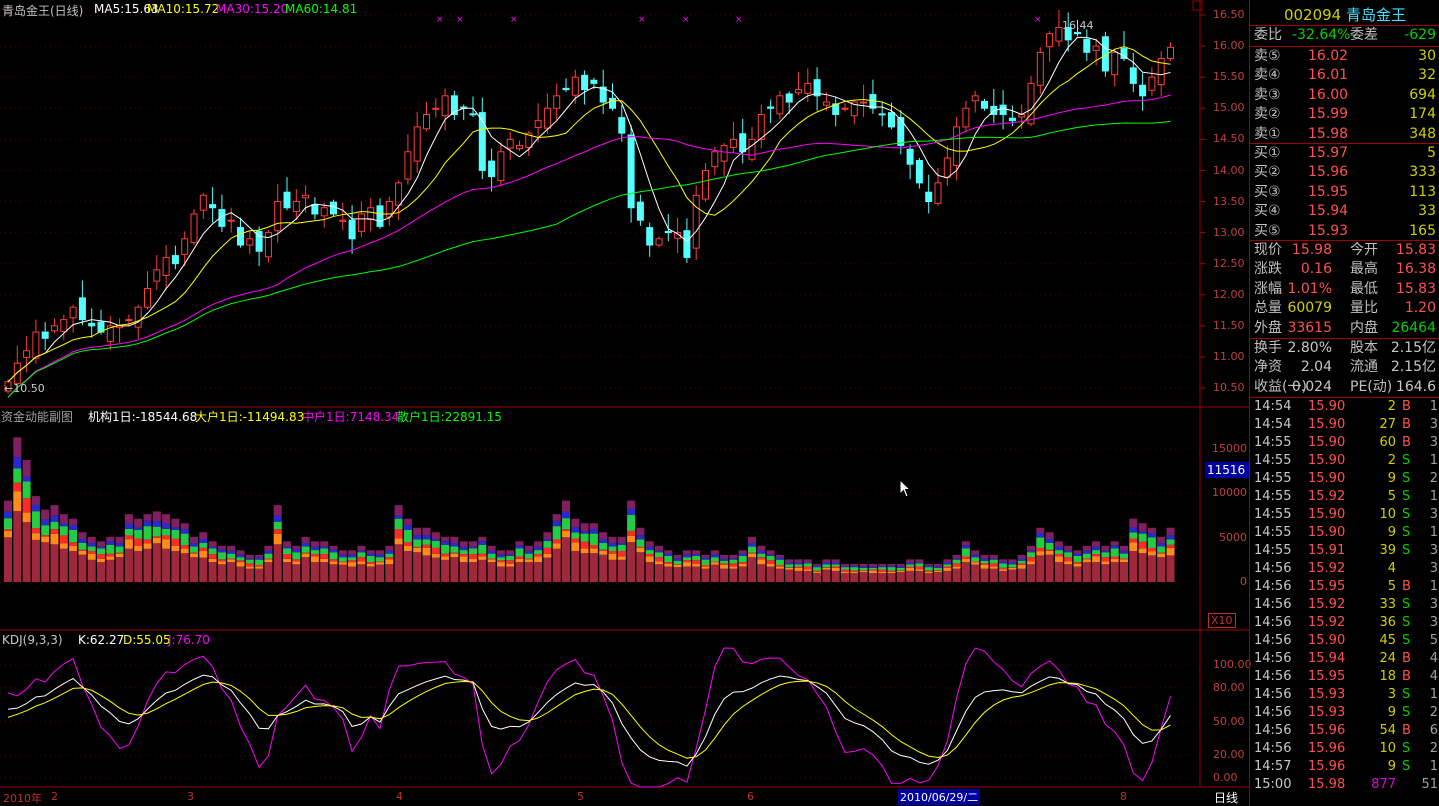 The image size is (1439, 806). What do you see at coordinates (1346, 461) in the screenshot?
I see `trade-row: 14:55 15.90 2 S 1` at bounding box center [1346, 461].